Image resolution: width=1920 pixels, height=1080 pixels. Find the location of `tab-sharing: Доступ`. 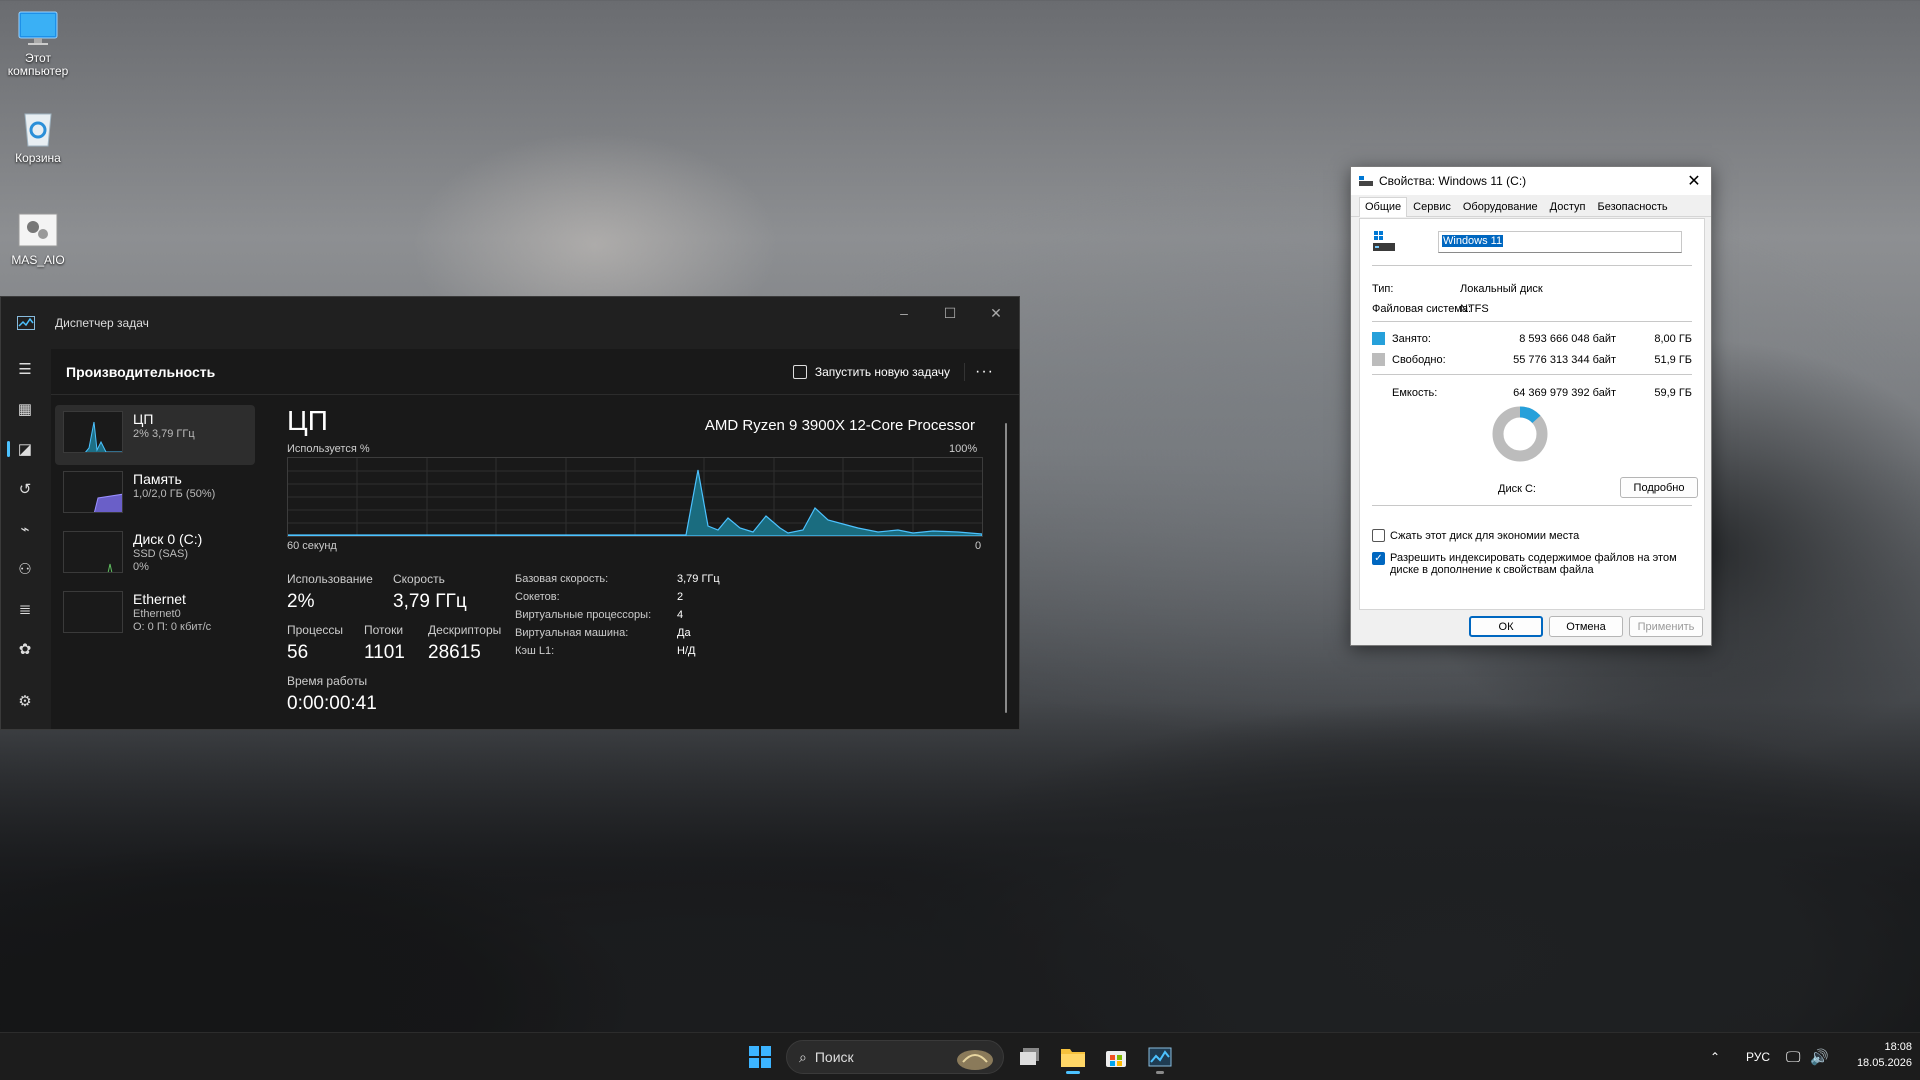

tab-sharing: Доступ is located at coordinates (1568, 206).